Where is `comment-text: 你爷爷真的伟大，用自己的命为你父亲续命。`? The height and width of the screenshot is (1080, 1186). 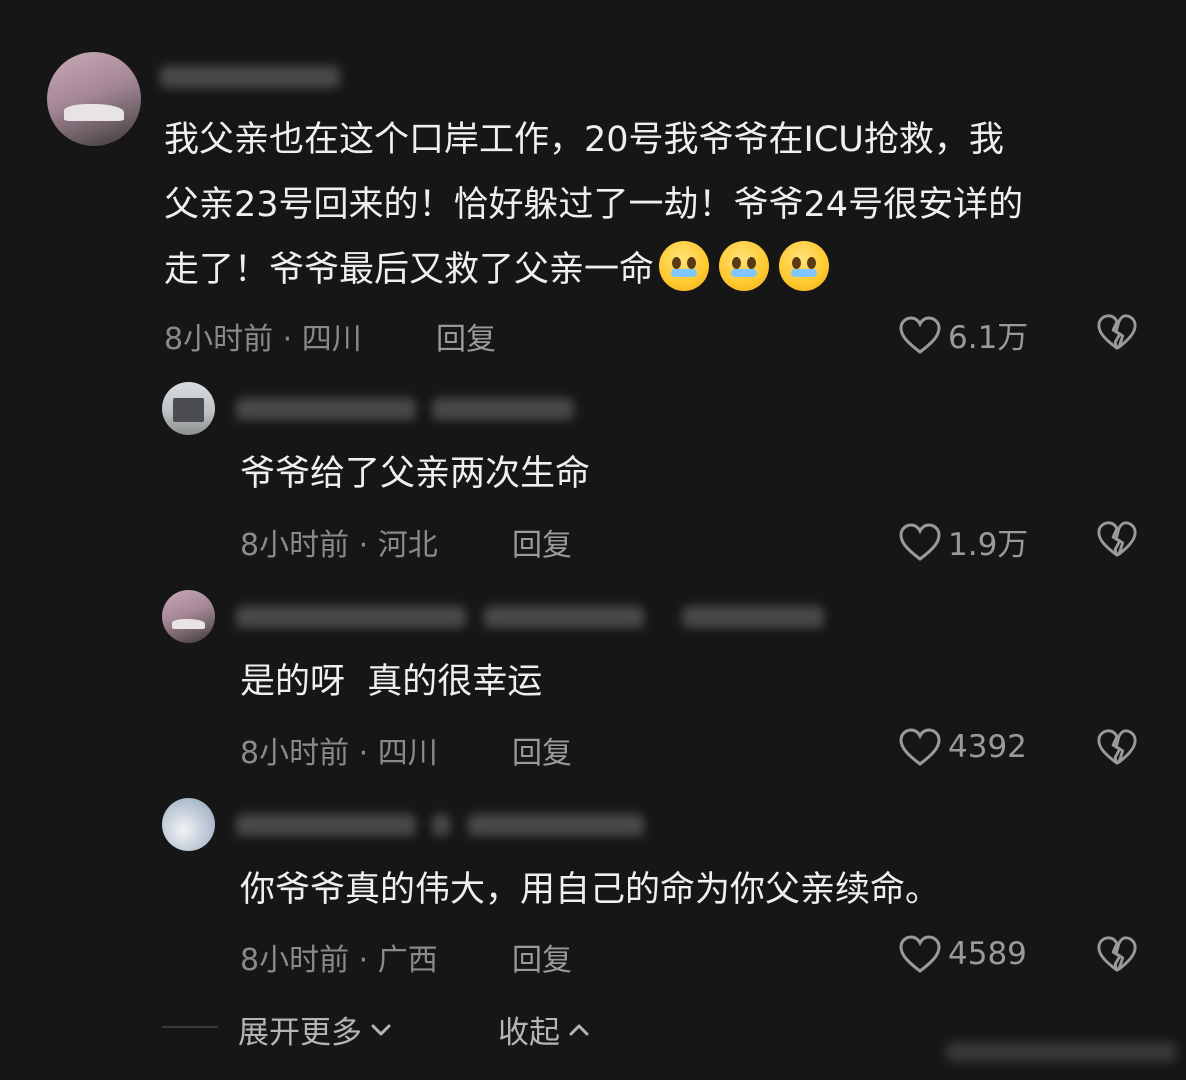 comment-text: 你爷爷真的伟大，用自己的命为你父亲续命。 is located at coordinates (590, 890).